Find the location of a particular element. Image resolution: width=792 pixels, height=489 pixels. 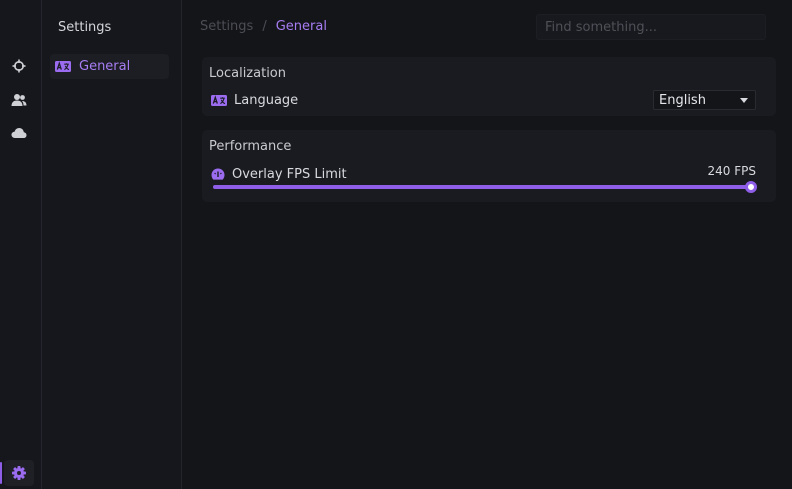

language-select: English is located at coordinates (704, 100).